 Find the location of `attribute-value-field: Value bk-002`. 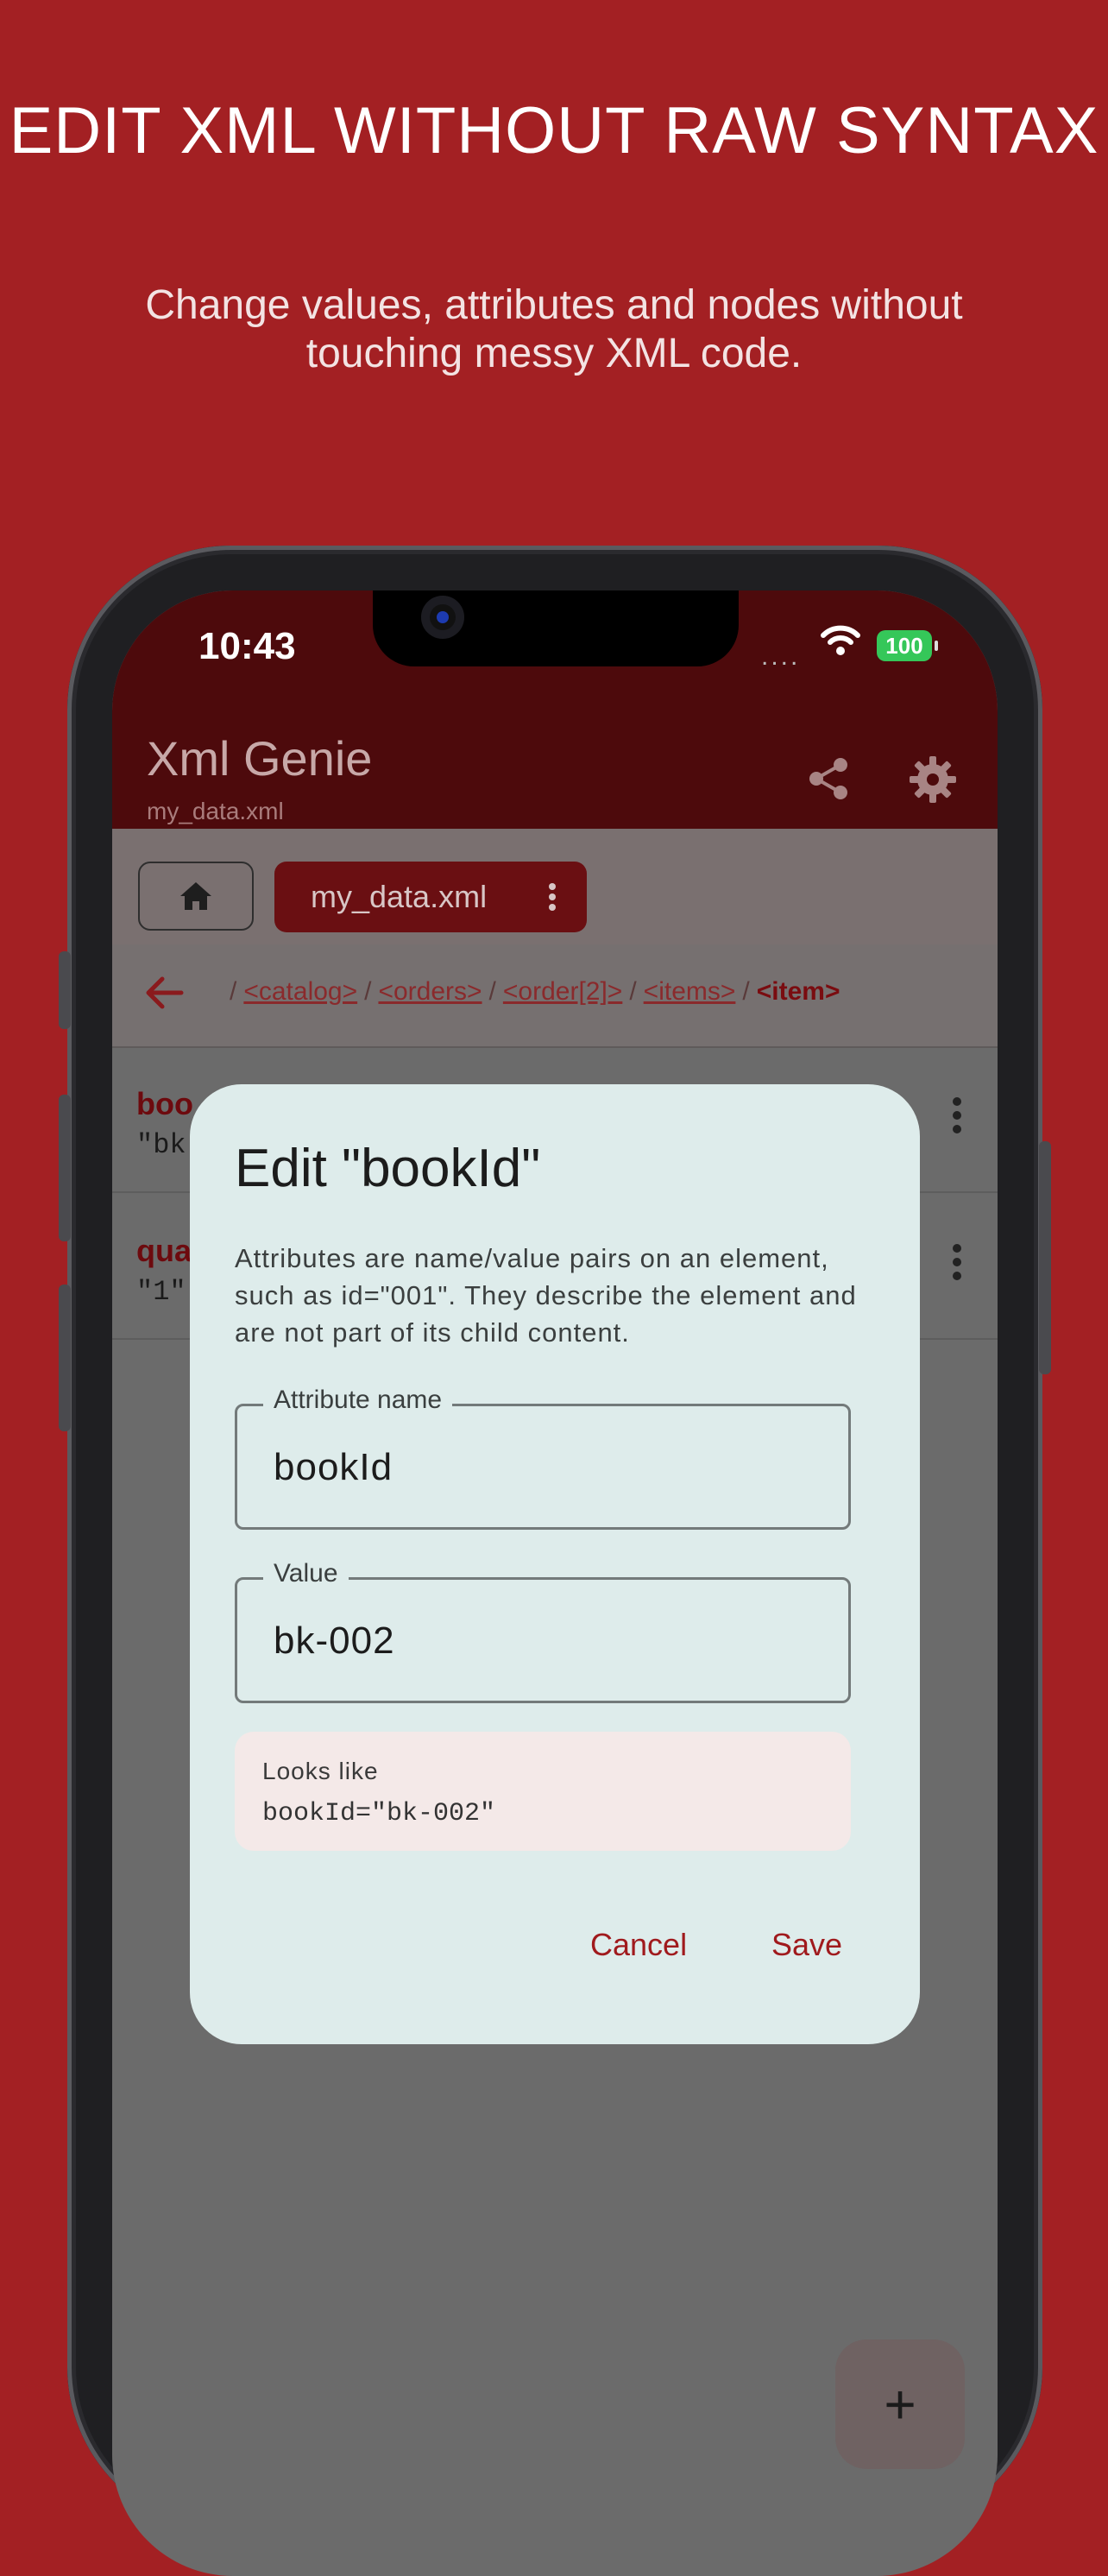

attribute-value-field: Value bk-002 is located at coordinates (543, 1631).